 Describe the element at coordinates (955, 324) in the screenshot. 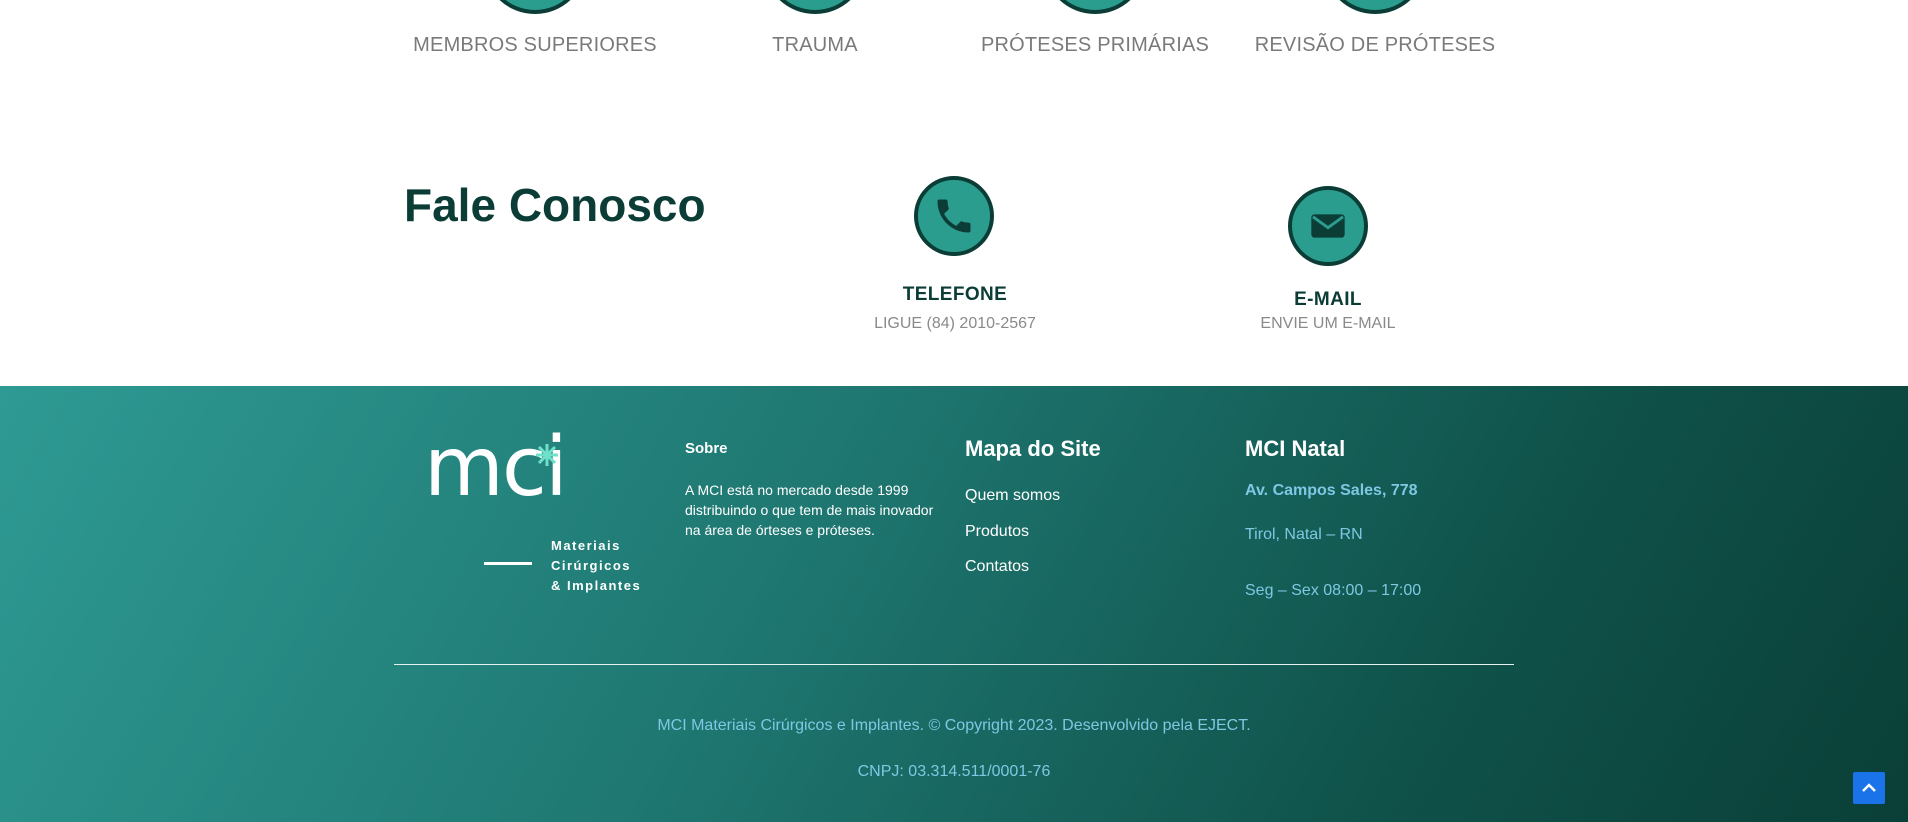

I see `phone-number: LIGUE (84) 2010-2567` at that location.